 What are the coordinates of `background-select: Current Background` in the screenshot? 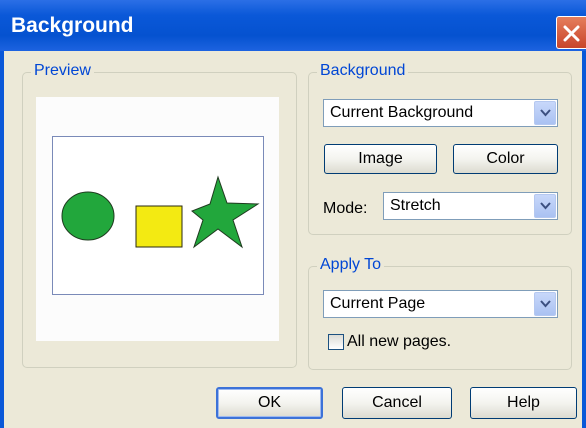 It's located at (440, 113).